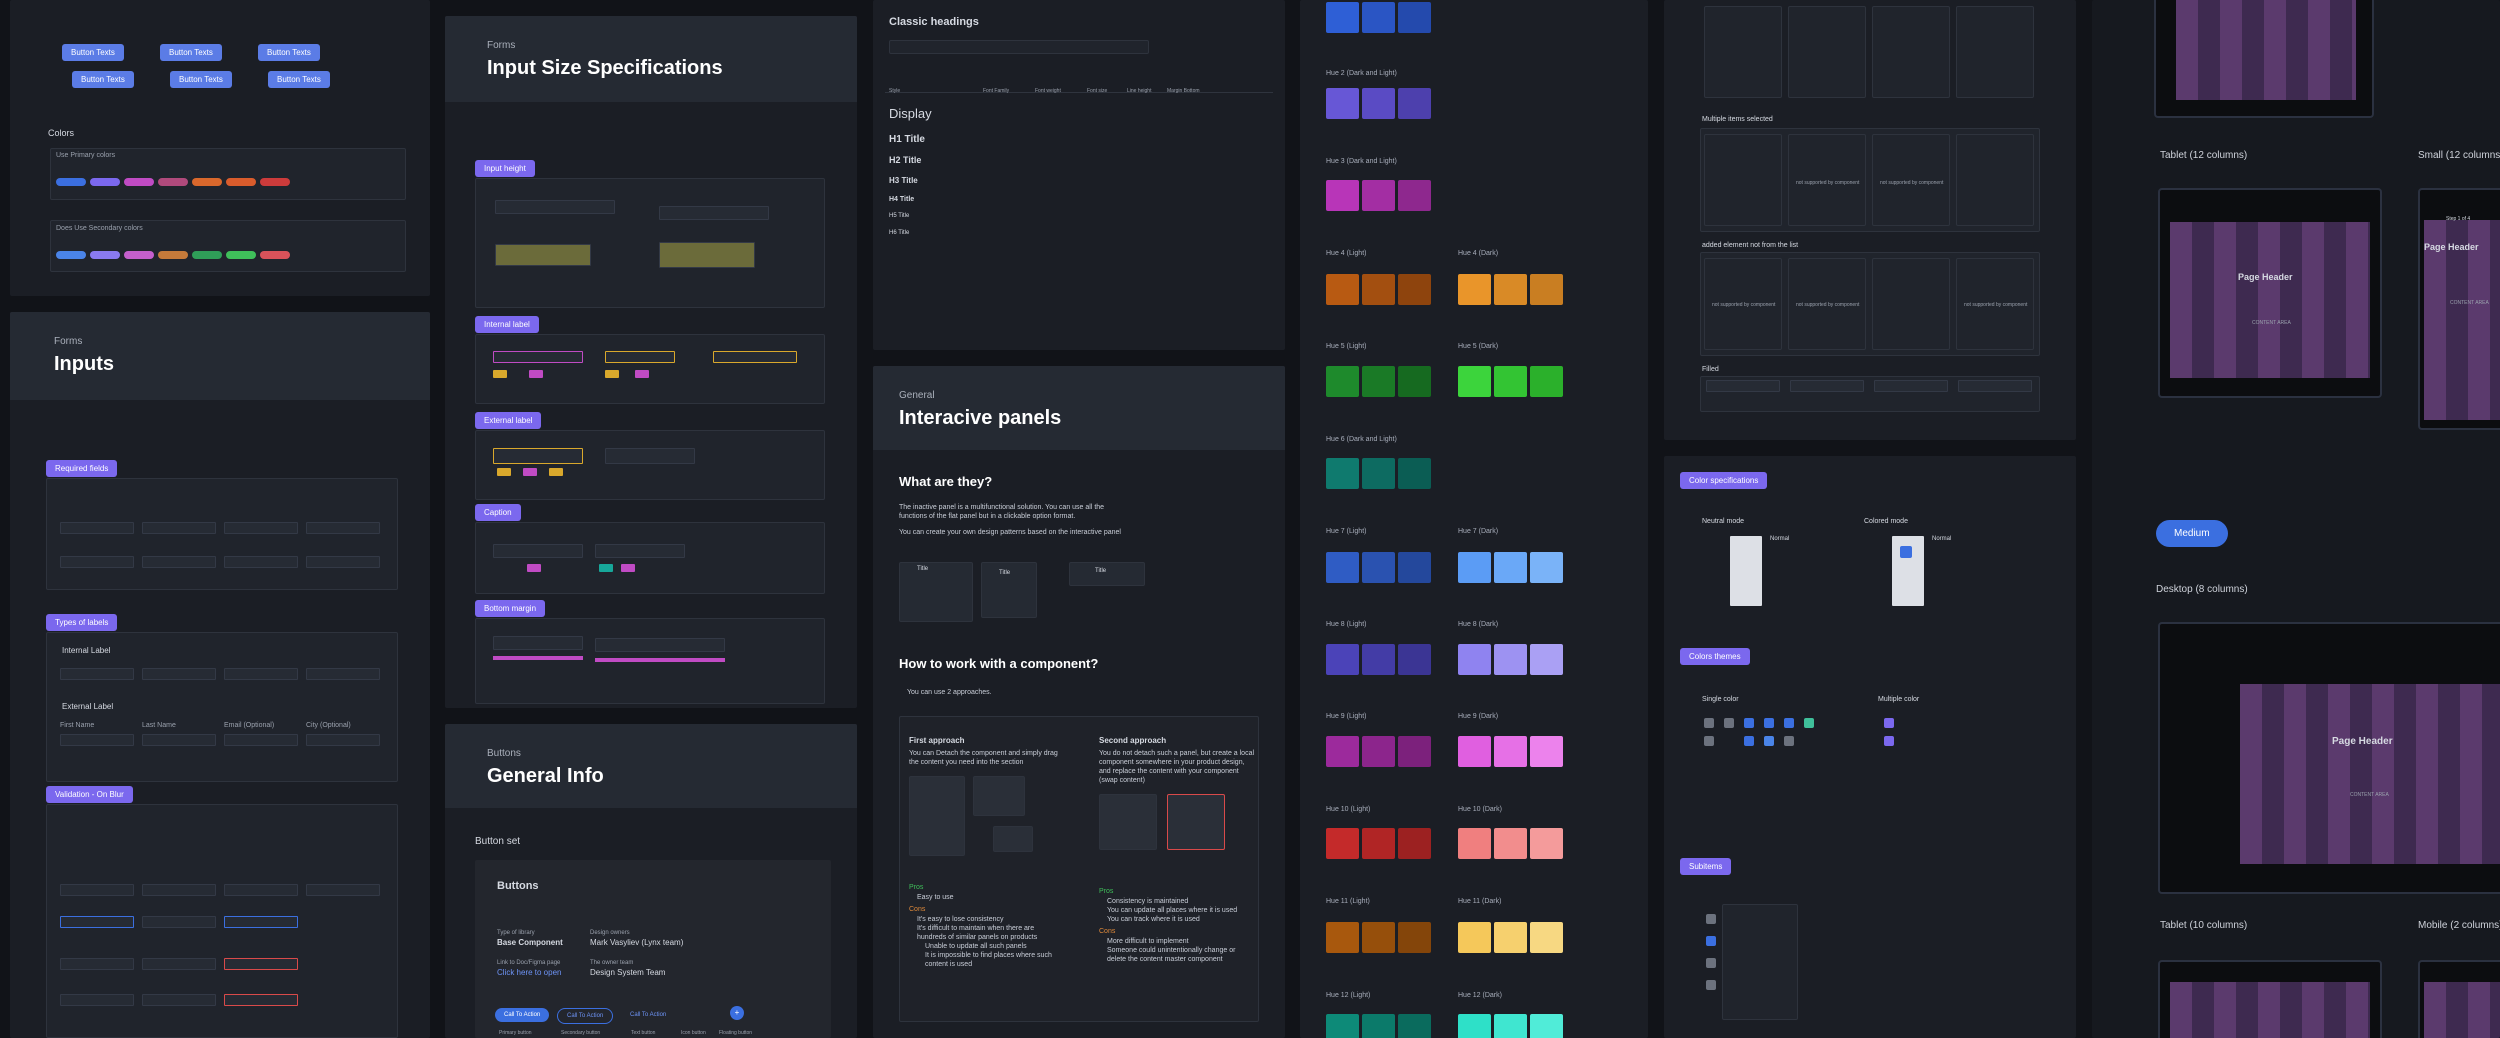 Image resolution: width=2500 pixels, height=1038 pixels. I want to click on subitems-tag: Subitems, so click(1706, 866).